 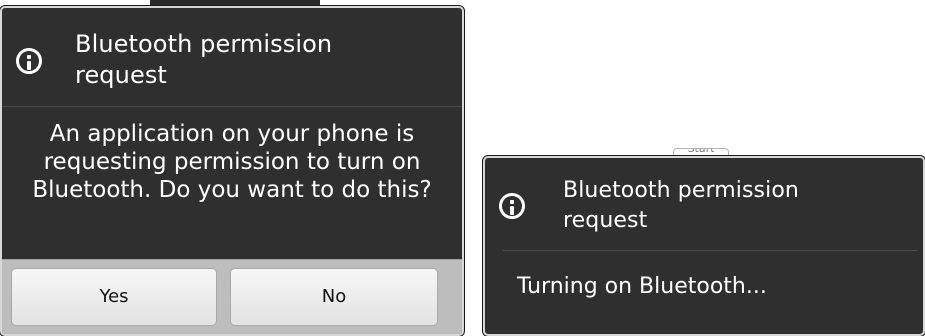 I want to click on no-button: No, so click(x=334, y=297).